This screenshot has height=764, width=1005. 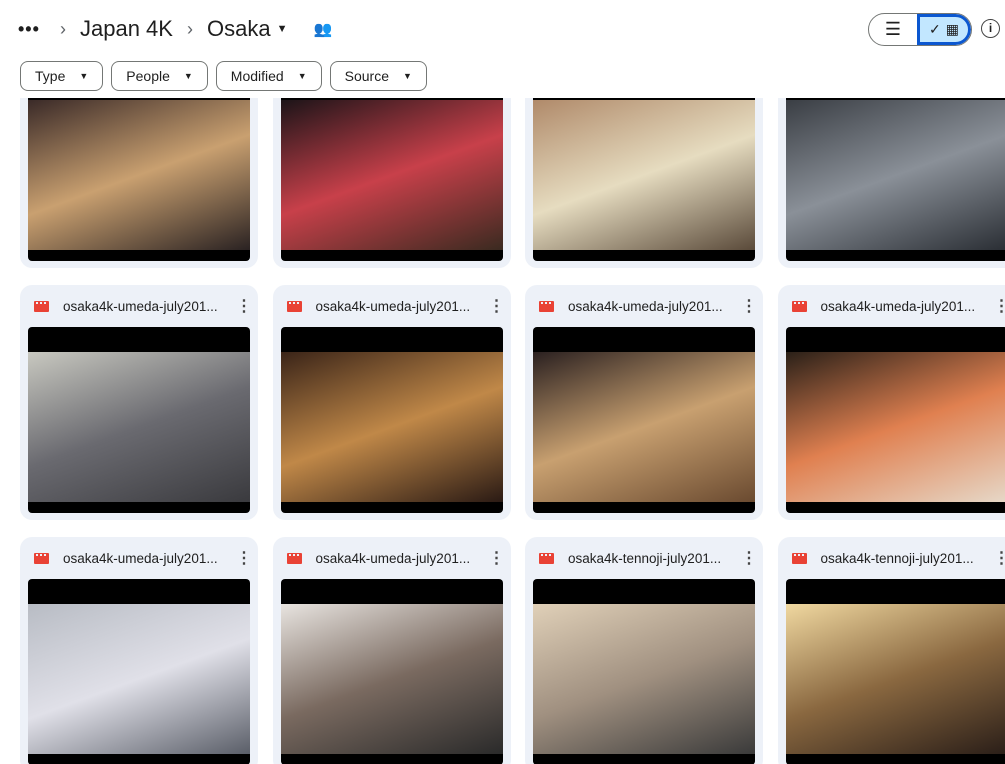 What do you see at coordinates (257, 76) in the screenshot?
I see `filter-label: Modified` at bounding box center [257, 76].